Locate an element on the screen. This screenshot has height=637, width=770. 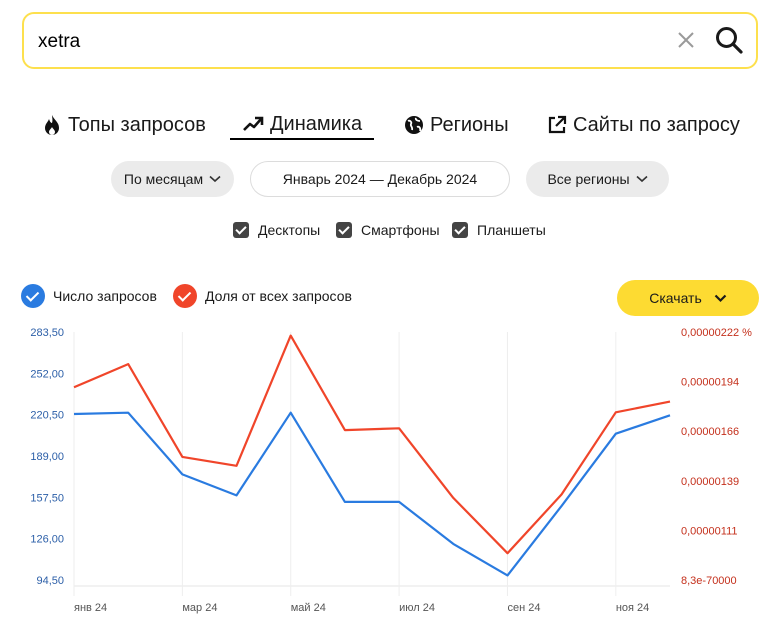
legend-label: Число запросов is located at coordinates (105, 296).